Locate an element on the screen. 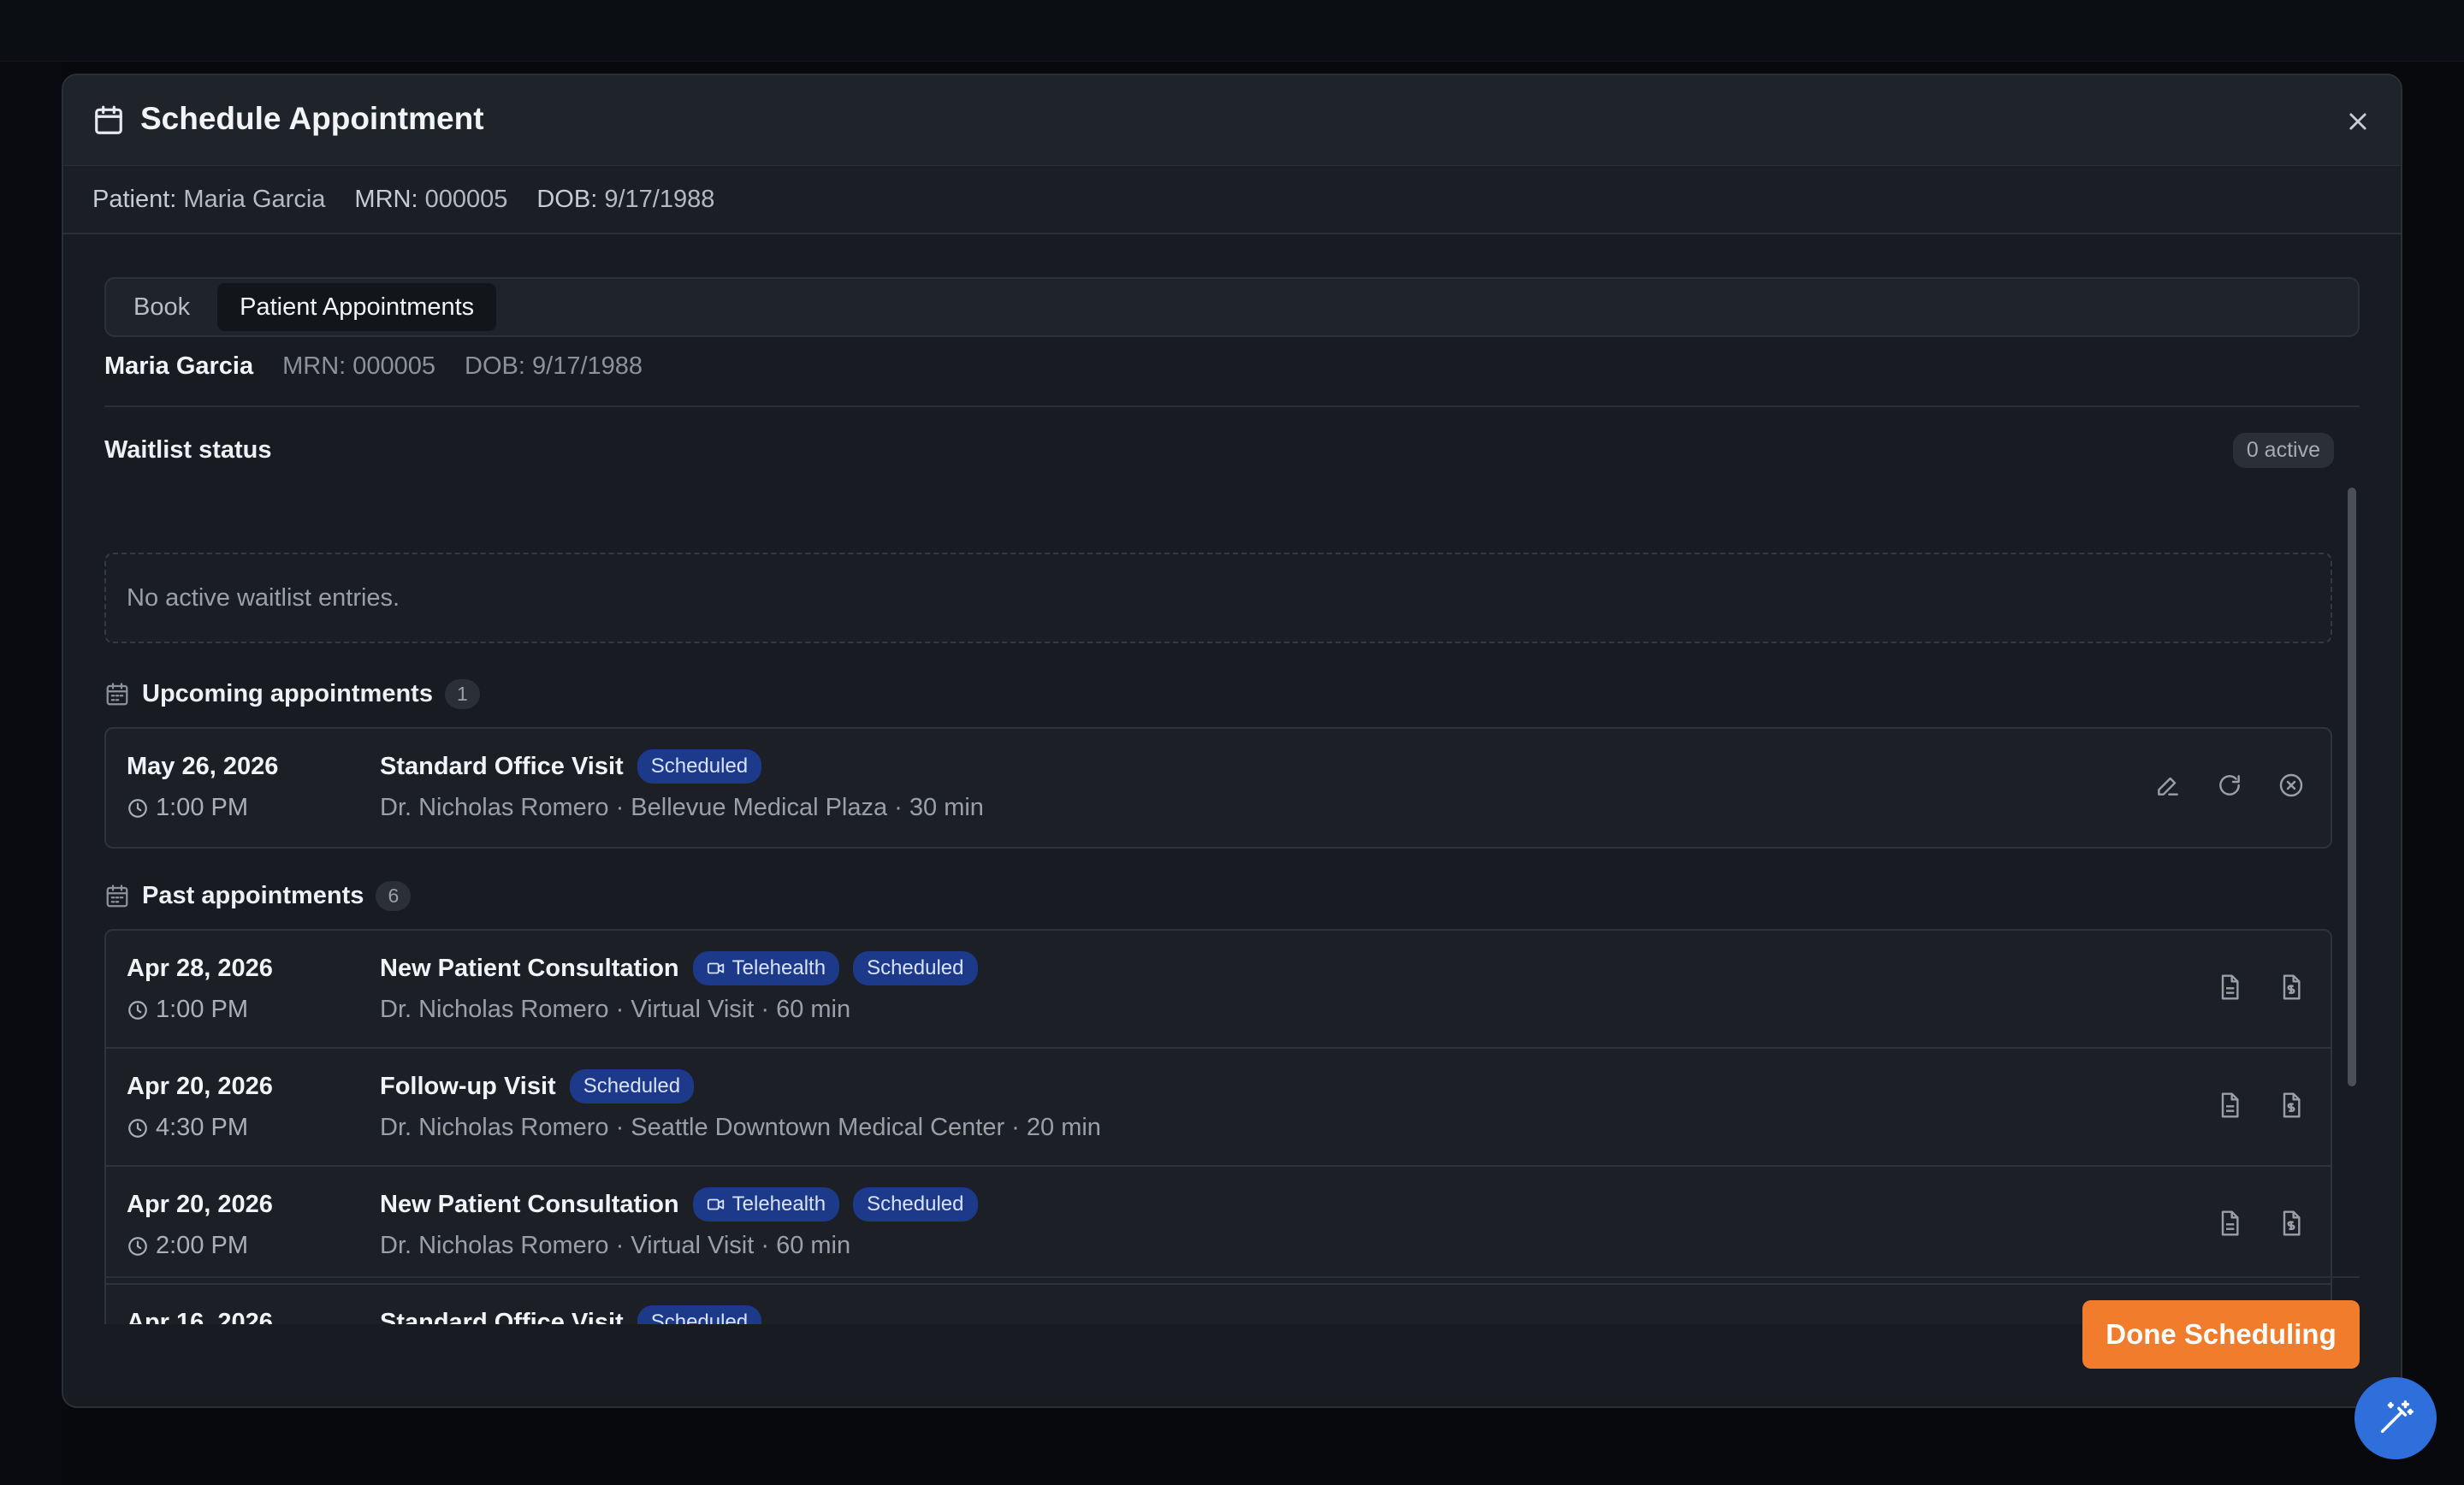  dob-field: DOB: 9/17/1988 is located at coordinates (625, 199).